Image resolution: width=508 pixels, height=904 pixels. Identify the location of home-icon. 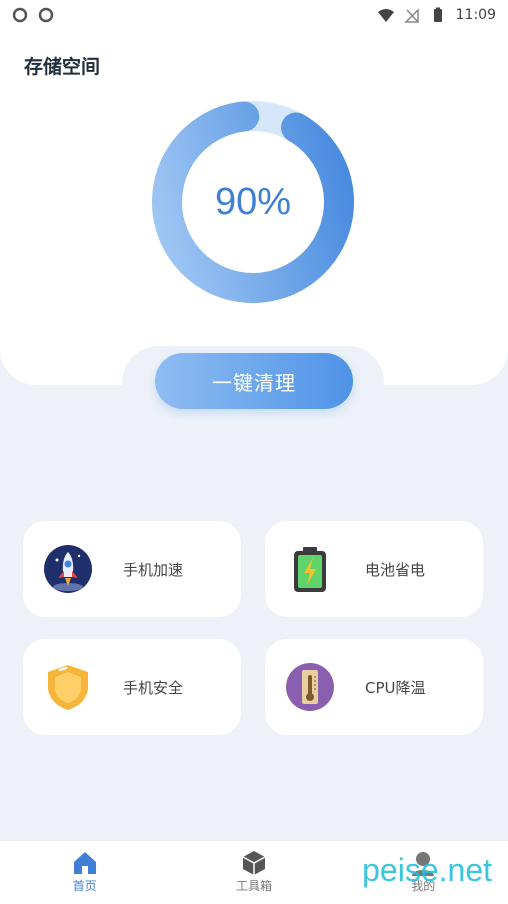
(84, 863).